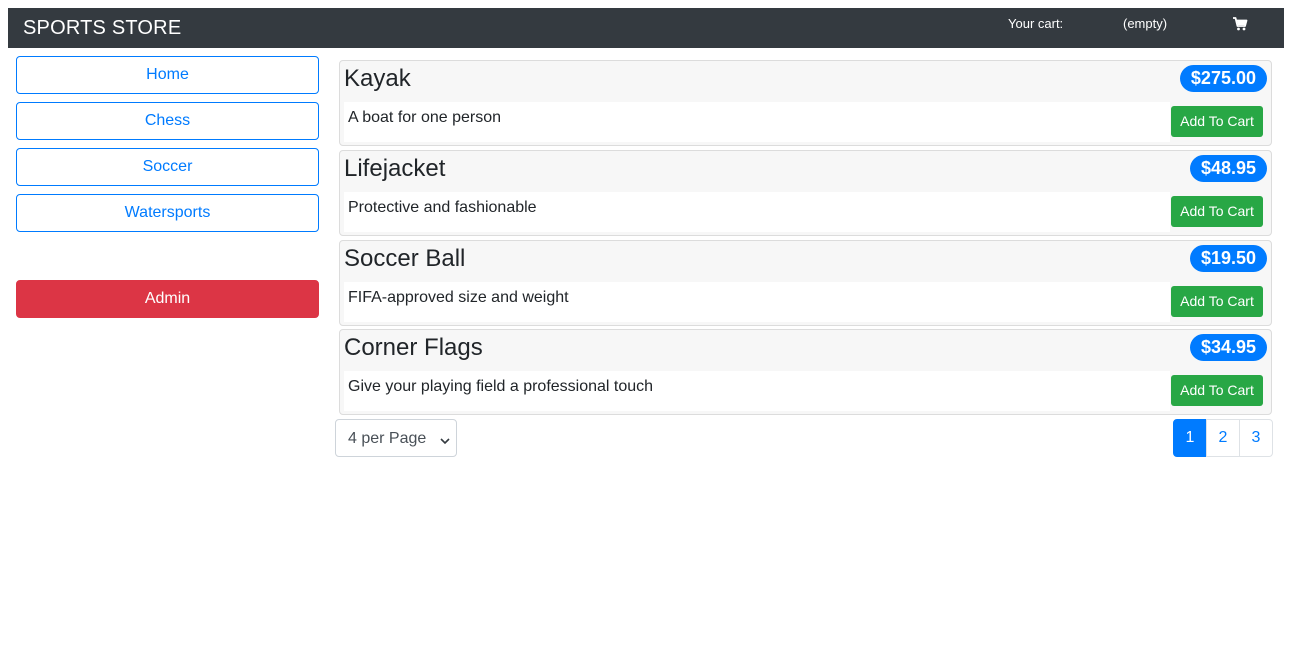  I want to click on page-button-1: 1, so click(1190, 438).